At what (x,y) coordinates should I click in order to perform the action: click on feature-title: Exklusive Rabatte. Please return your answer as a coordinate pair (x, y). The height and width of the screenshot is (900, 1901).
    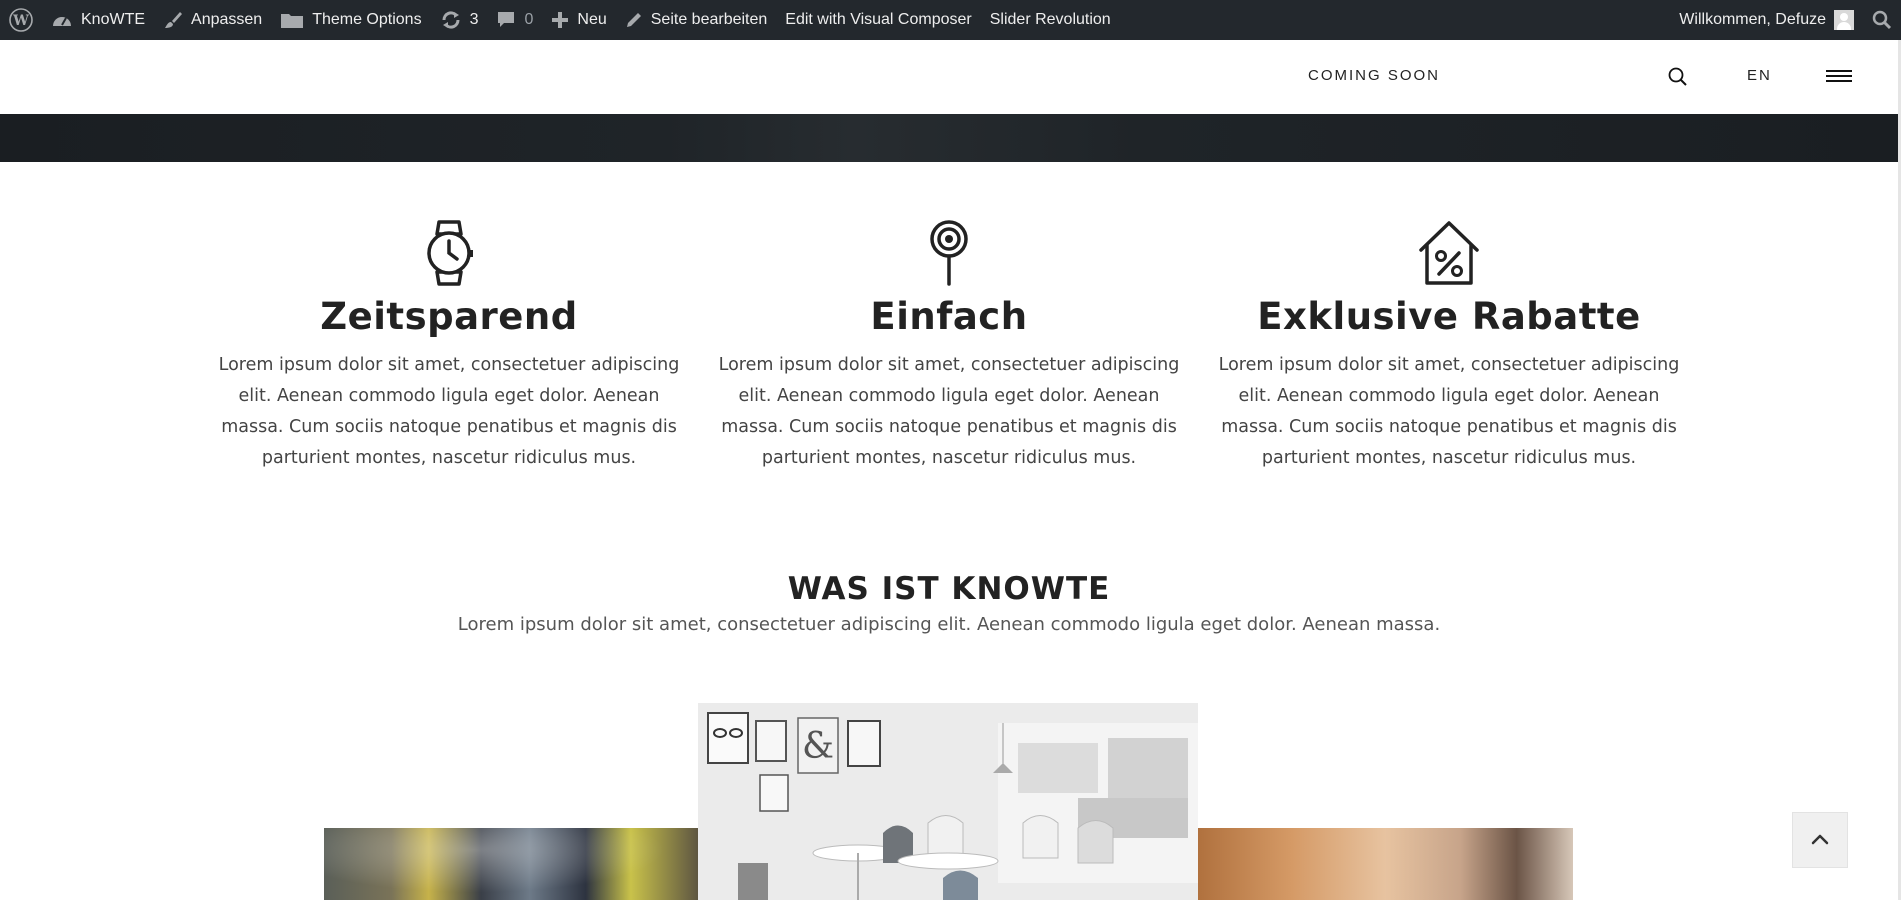
    Looking at the image, I should click on (1449, 316).